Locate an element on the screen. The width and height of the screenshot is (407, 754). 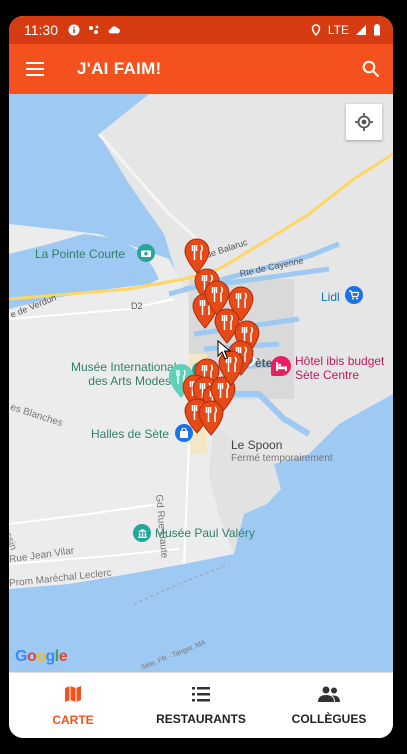
camera-icon is located at coordinates (146, 253).